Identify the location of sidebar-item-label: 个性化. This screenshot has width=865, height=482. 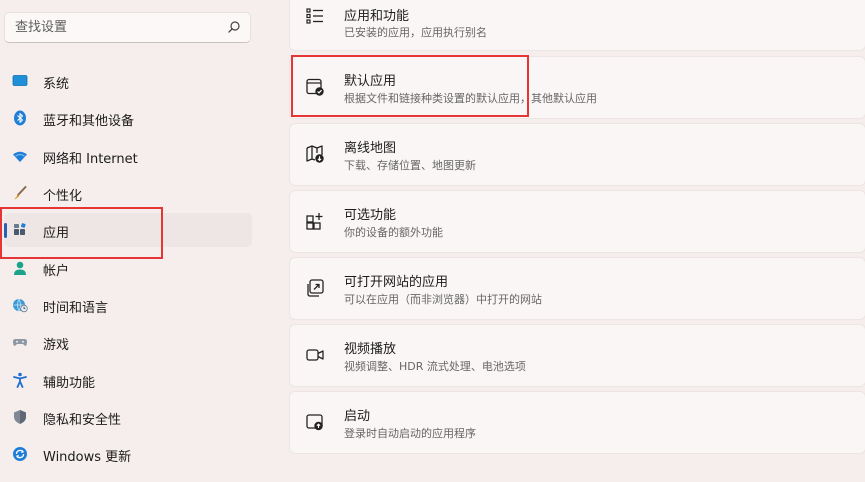
(63, 196).